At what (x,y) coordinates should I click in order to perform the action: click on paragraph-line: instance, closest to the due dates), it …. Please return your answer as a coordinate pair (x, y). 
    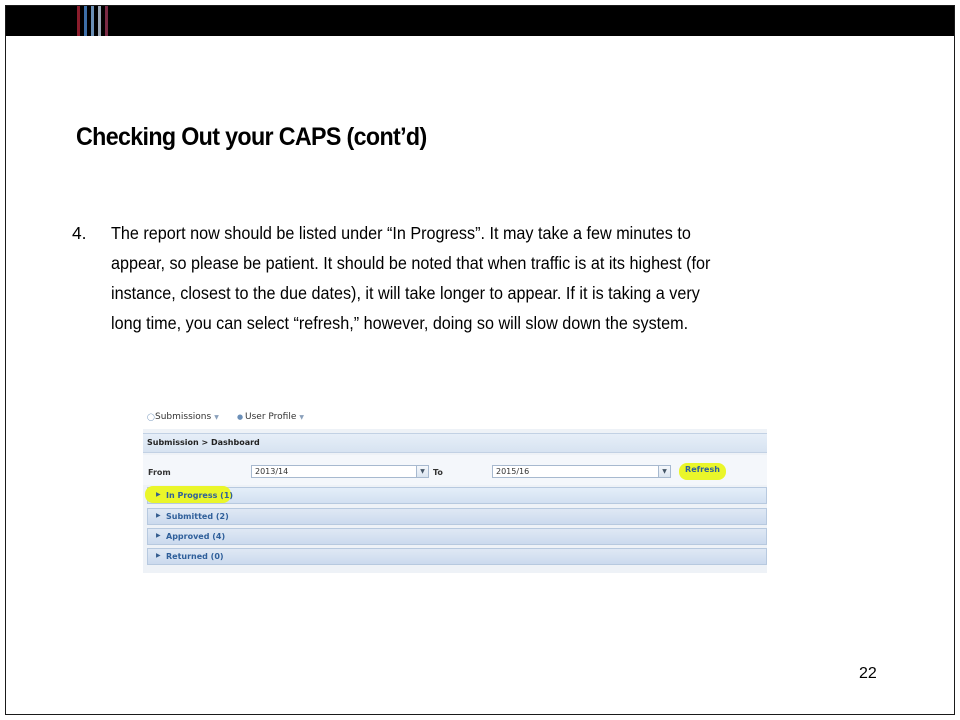
    Looking at the image, I should click on (405, 293).